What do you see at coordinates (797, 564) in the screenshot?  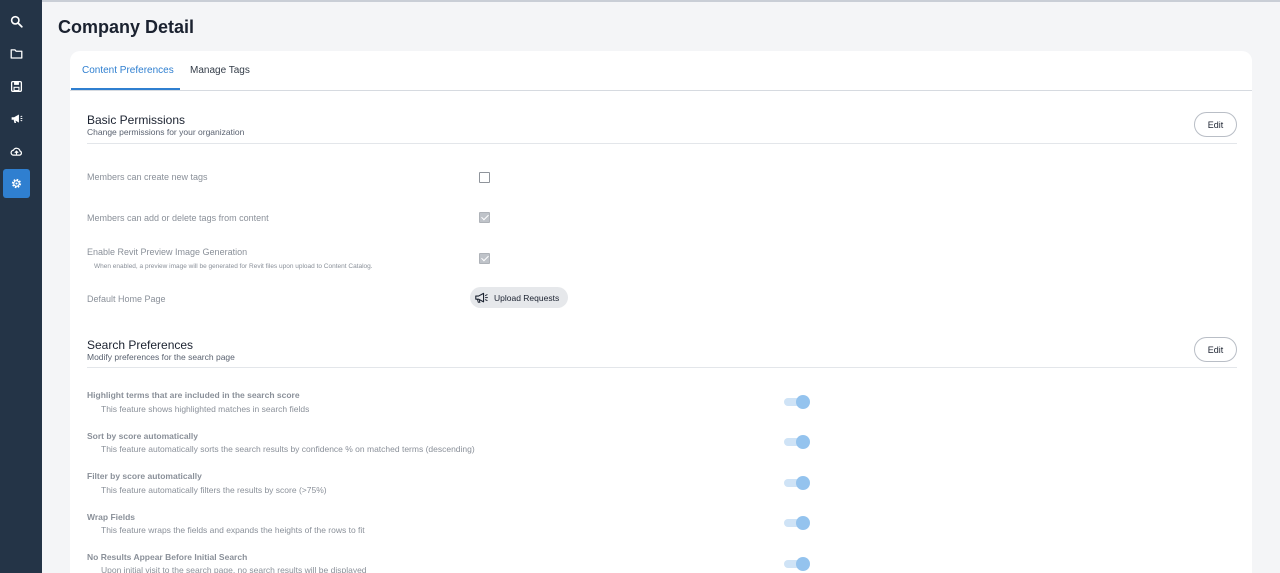 I see `no-results-initial-toggle` at bounding box center [797, 564].